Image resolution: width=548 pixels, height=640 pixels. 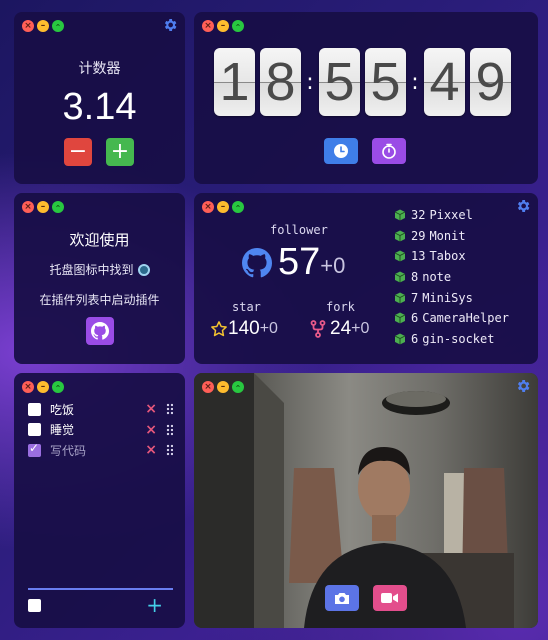 What do you see at coordinates (458, 338) in the screenshot?
I see `repo-name: gin-socket` at bounding box center [458, 338].